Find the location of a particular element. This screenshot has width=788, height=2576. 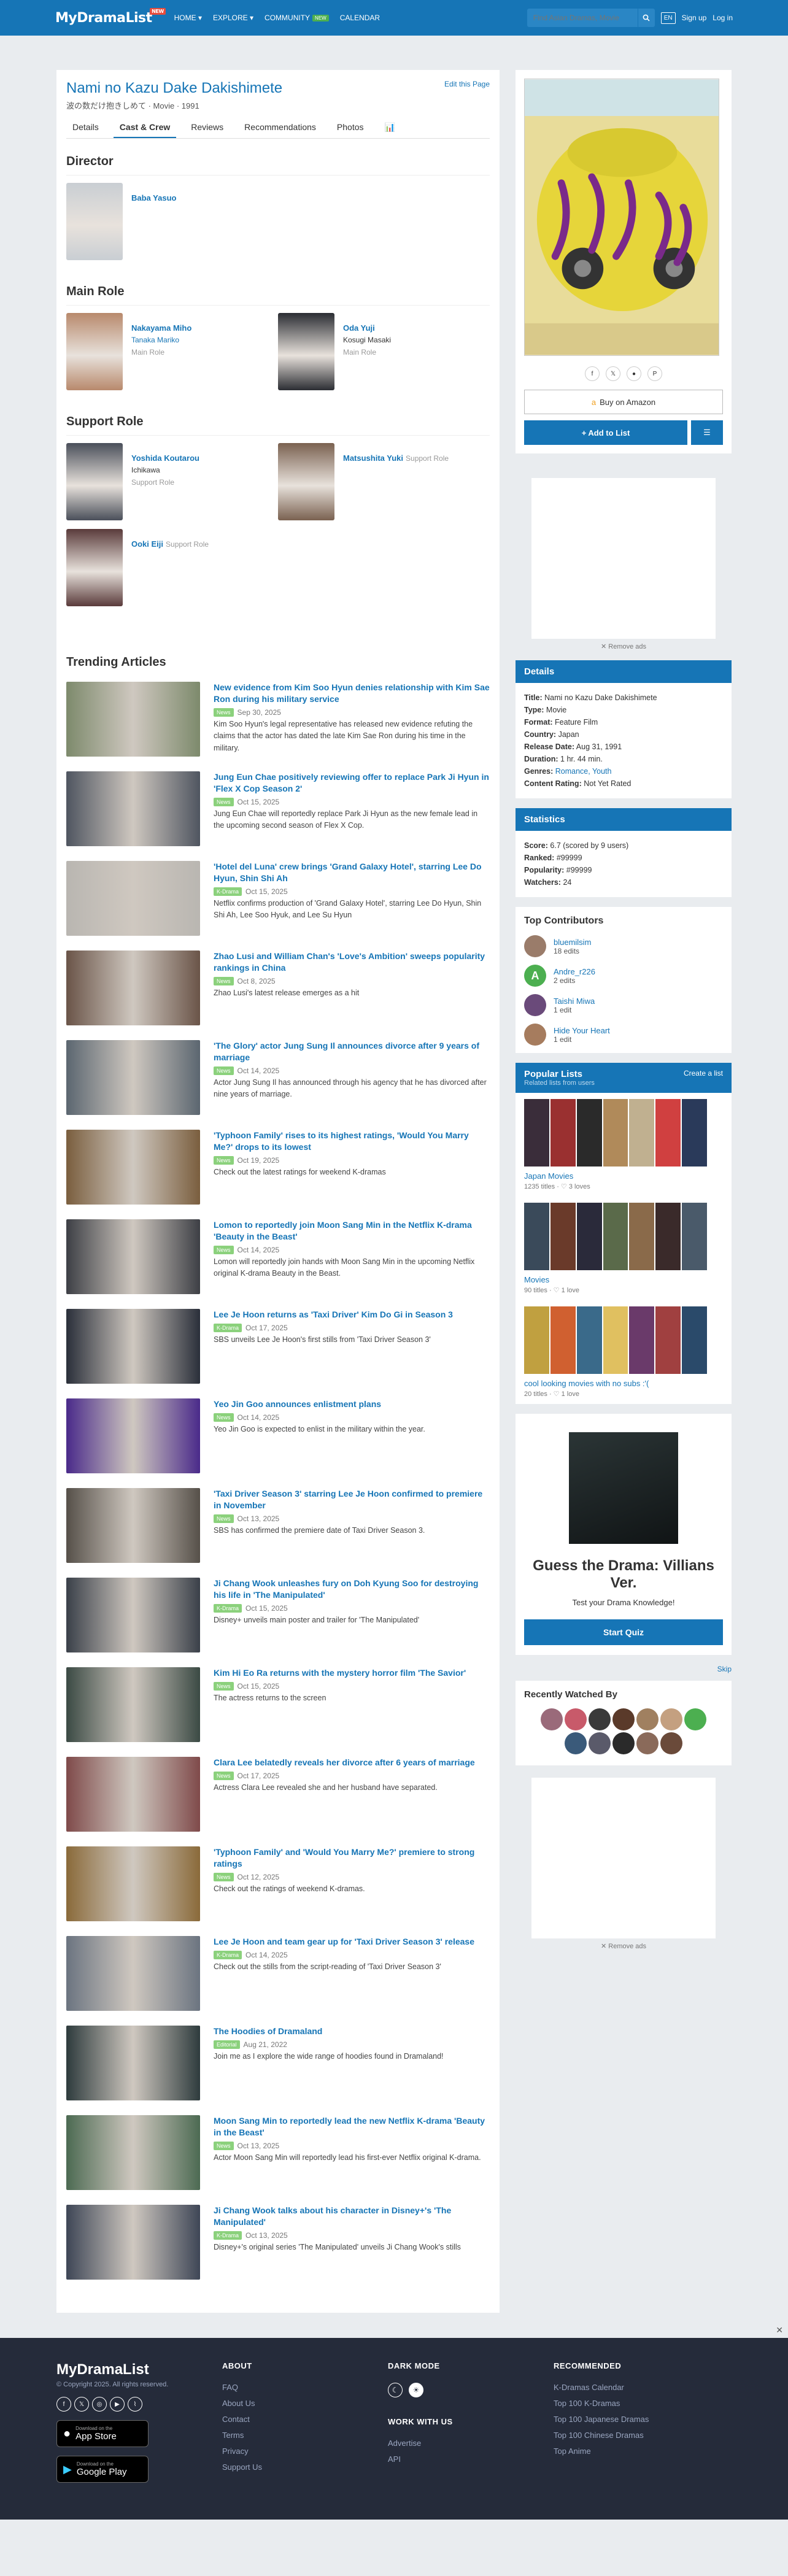

remove-ads-link: ✕ Remove ads is located at coordinates (624, 646).